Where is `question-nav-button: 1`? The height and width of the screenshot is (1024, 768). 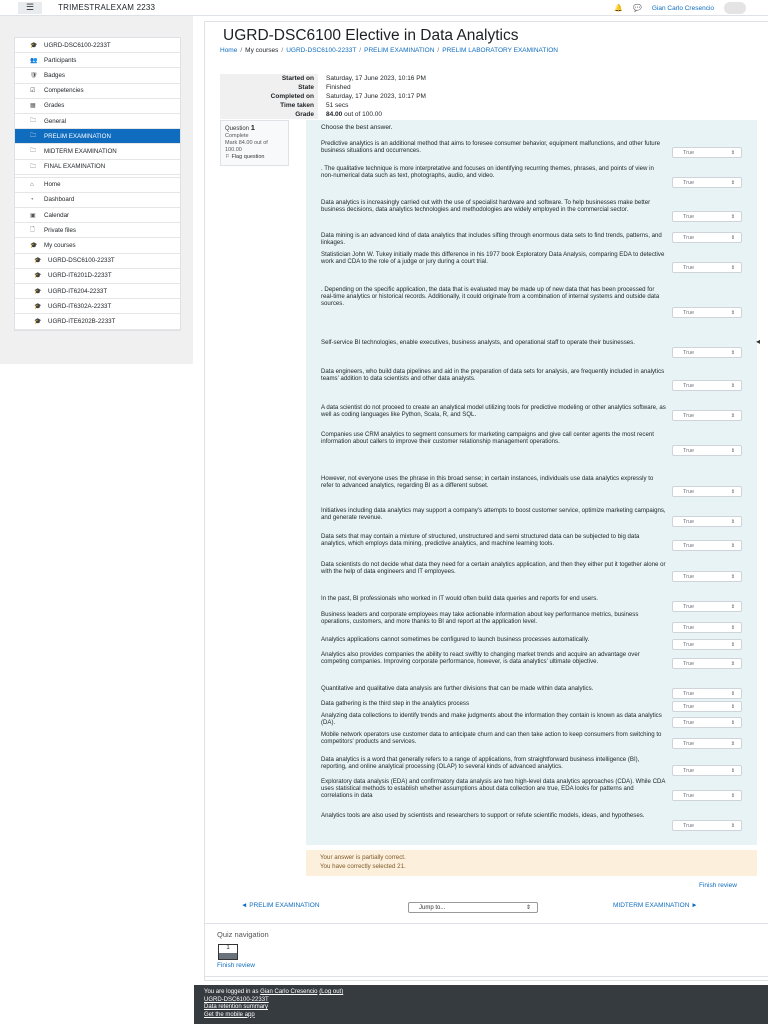 question-nav-button: 1 is located at coordinates (228, 952).